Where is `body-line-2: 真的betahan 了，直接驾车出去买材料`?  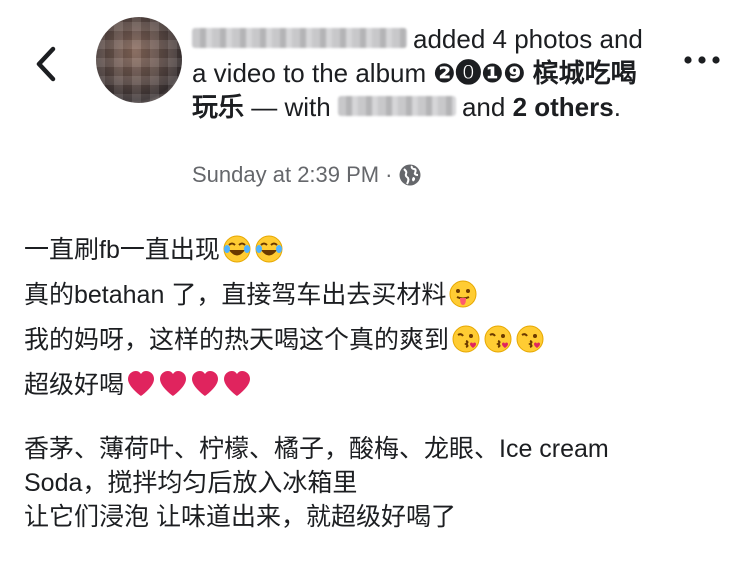
body-line-2: 真的betahan 了，直接驾车出去买材料 is located at coordinates (379, 295).